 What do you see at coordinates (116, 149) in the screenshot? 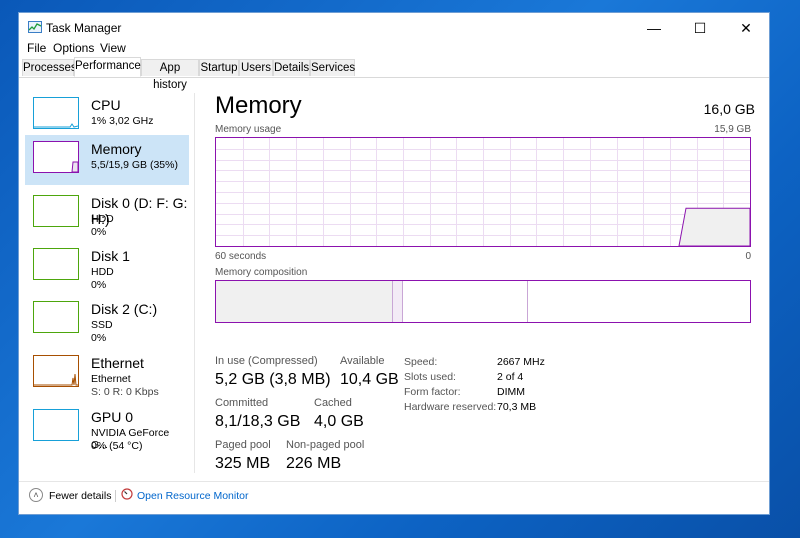
I see `sidebar-item-title: Memory` at bounding box center [116, 149].